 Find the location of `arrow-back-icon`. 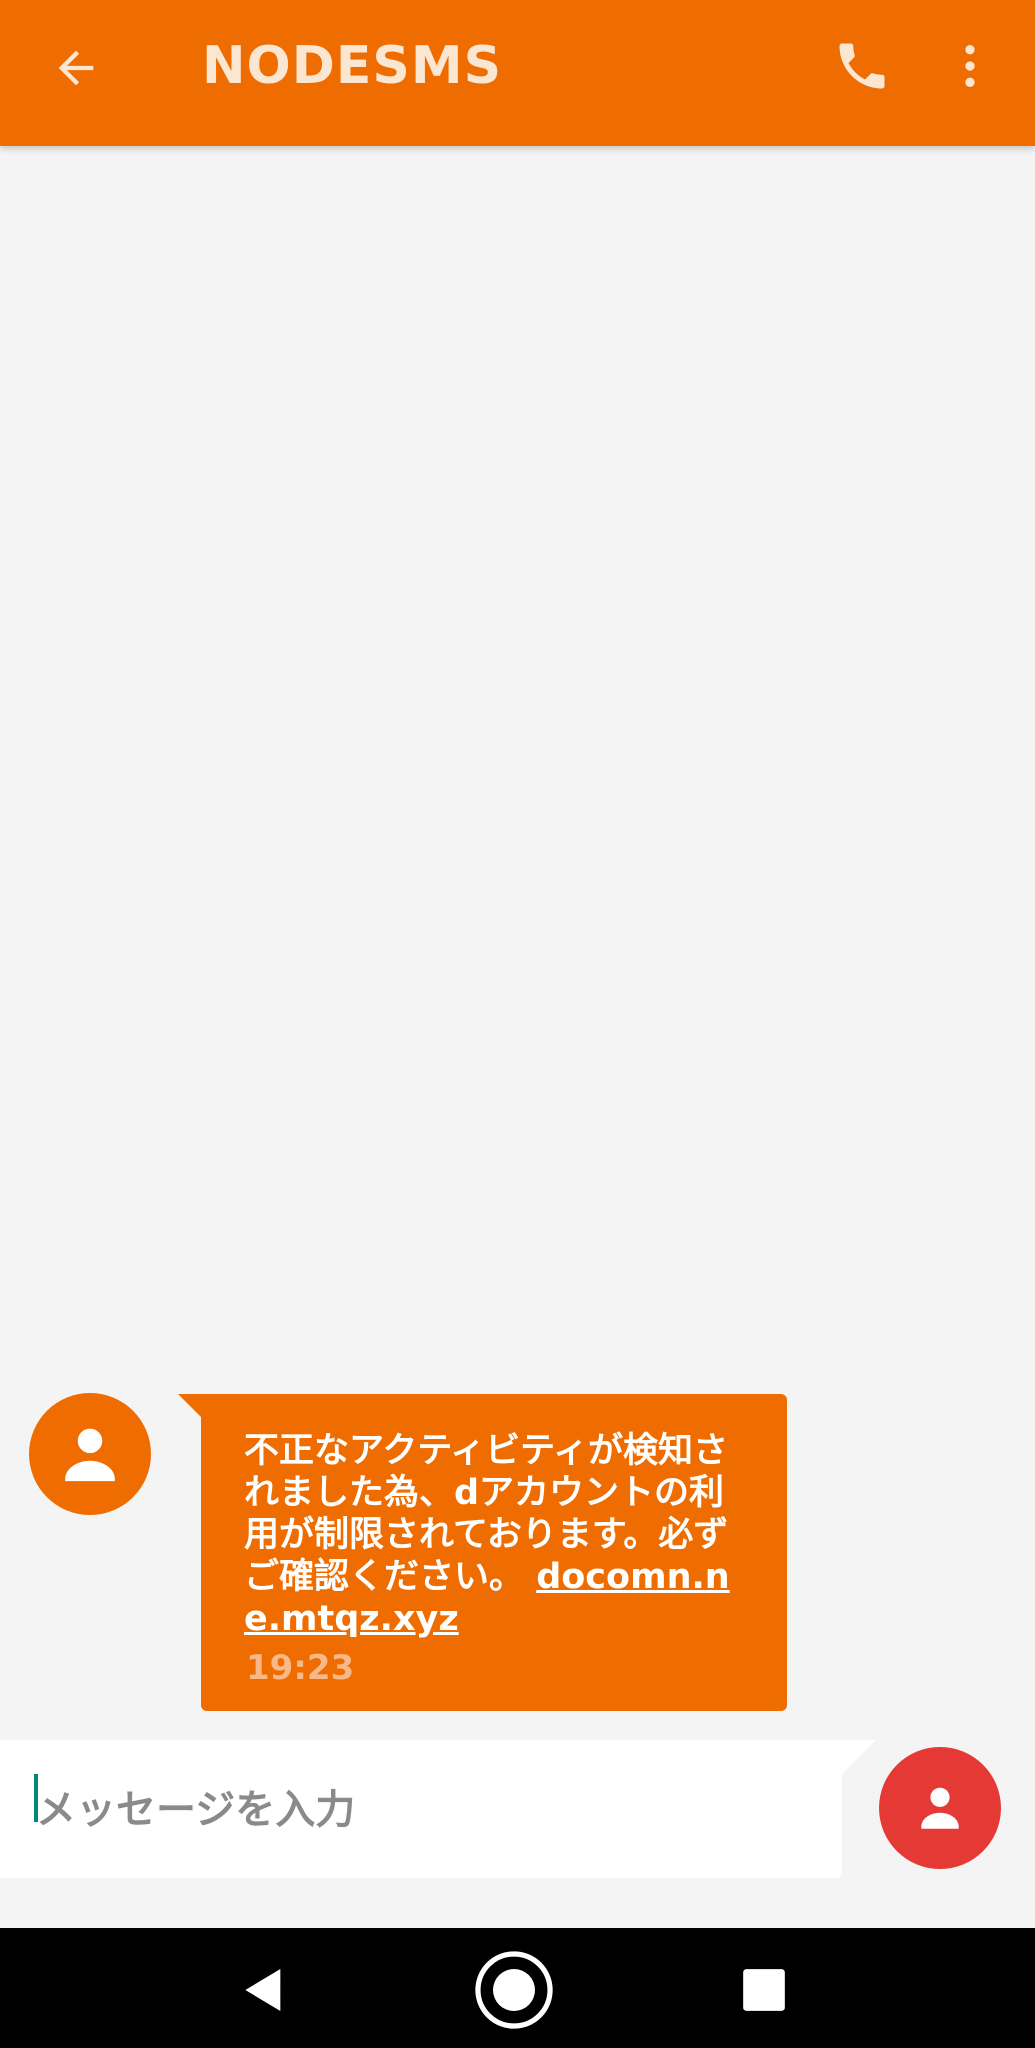

arrow-back-icon is located at coordinates (76, 68).